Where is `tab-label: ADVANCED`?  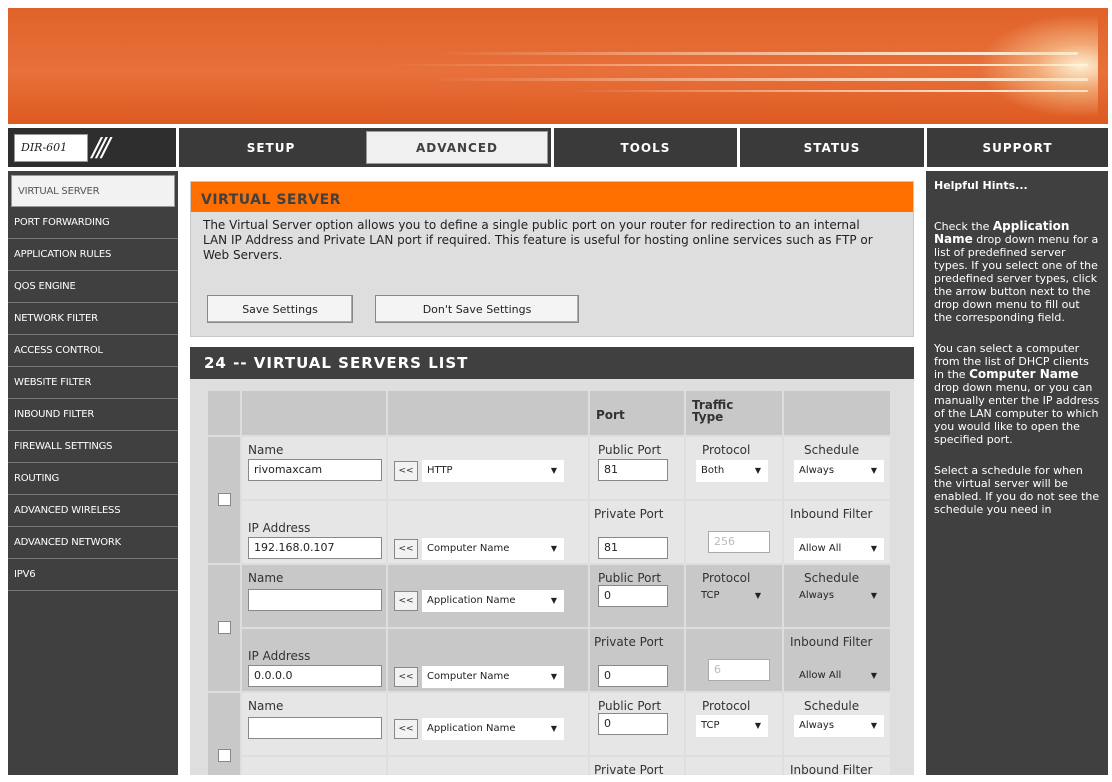 tab-label: ADVANCED is located at coordinates (456, 147).